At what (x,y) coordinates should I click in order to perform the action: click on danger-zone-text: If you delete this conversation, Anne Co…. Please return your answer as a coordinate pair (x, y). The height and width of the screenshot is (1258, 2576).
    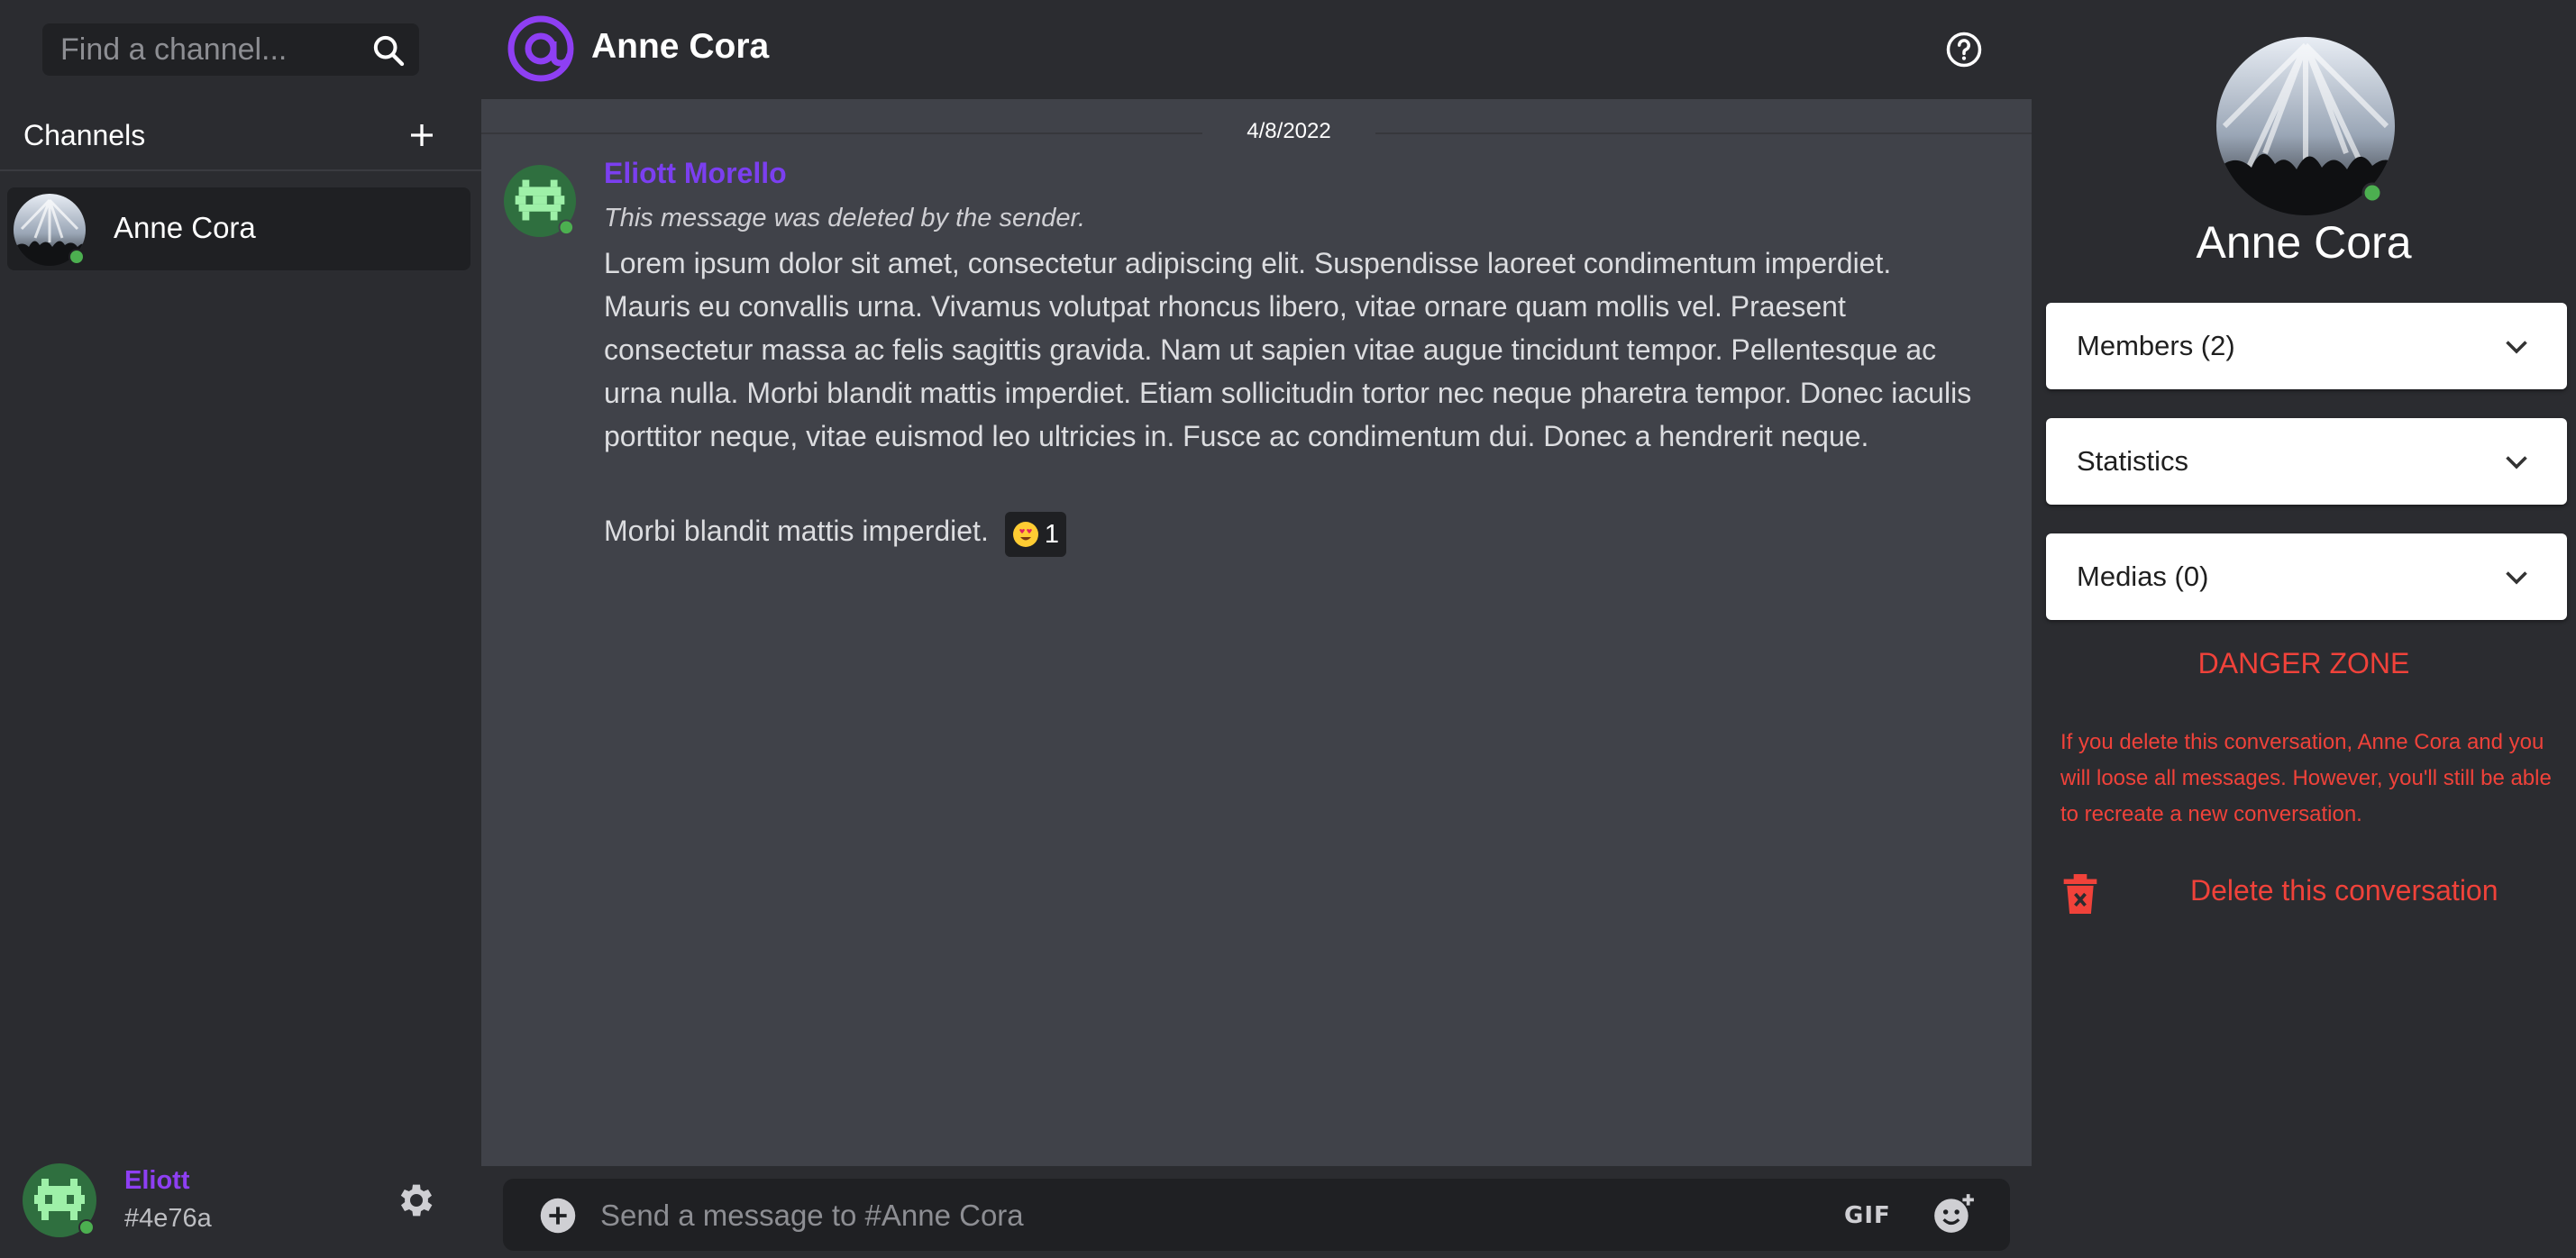
    Looking at the image, I should click on (2306, 778).